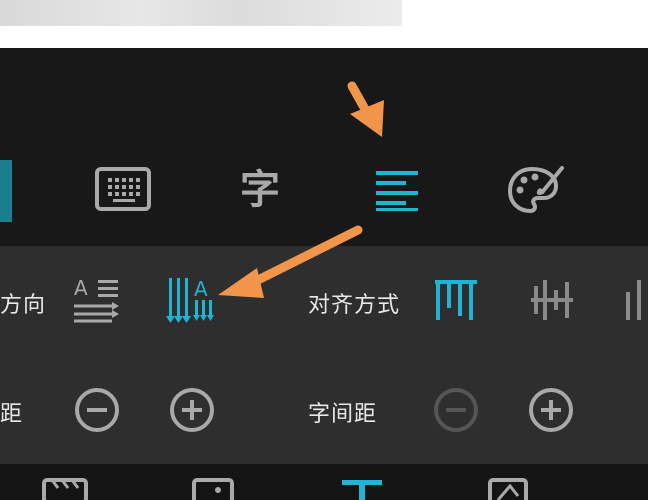 The width and height of the screenshot is (648, 500). I want to click on vertical-text-icon: A, so click(193, 300).